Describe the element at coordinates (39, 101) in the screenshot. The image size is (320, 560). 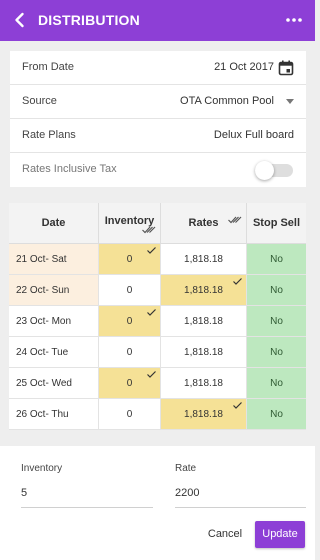
I see `source-label: Source` at that location.